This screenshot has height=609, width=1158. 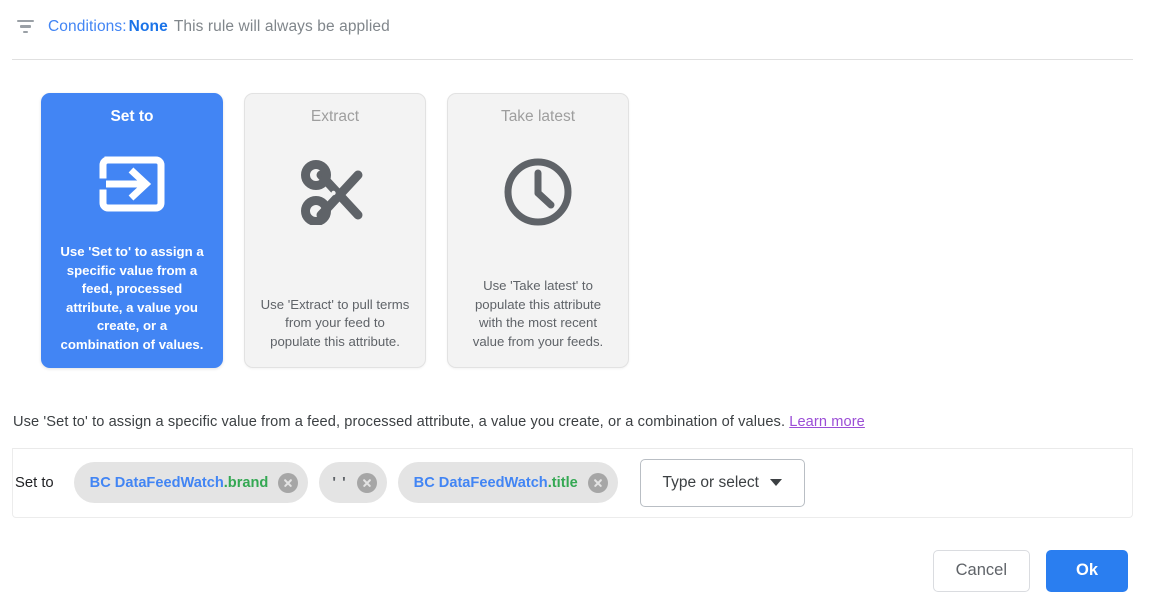 I want to click on value-chip-space-literal: ' ', so click(x=353, y=482).